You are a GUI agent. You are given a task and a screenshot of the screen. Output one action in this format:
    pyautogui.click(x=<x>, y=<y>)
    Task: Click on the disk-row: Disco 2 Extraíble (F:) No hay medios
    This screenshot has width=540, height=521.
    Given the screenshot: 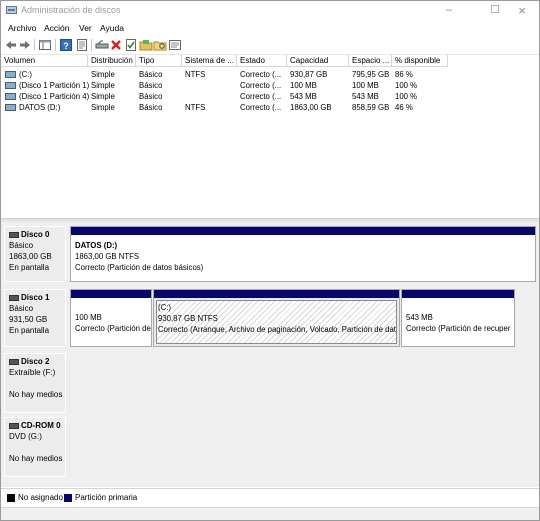 What is the action you would take?
    pyautogui.click(x=270, y=383)
    